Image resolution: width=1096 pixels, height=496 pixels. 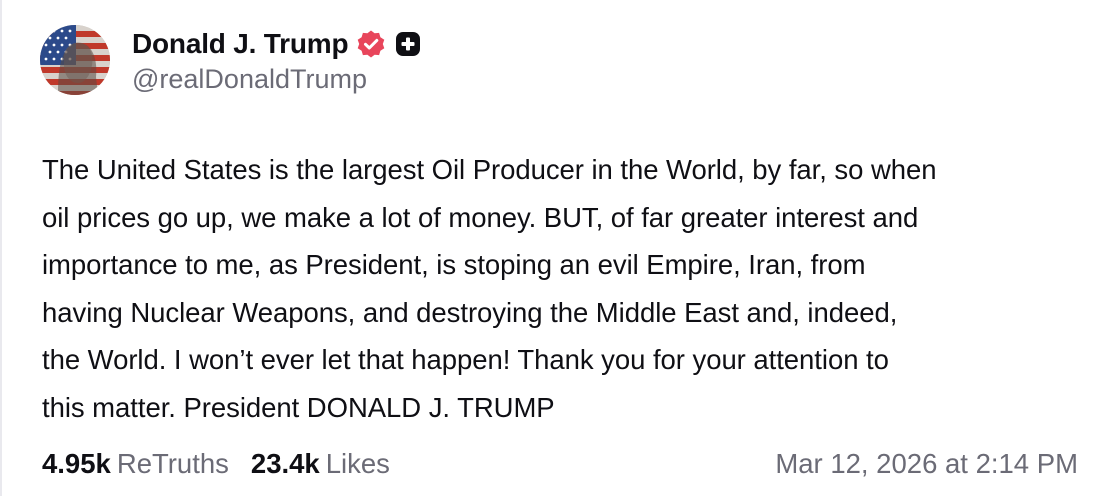 What do you see at coordinates (172, 463) in the screenshot?
I see `retruths-label: ReTruths` at bounding box center [172, 463].